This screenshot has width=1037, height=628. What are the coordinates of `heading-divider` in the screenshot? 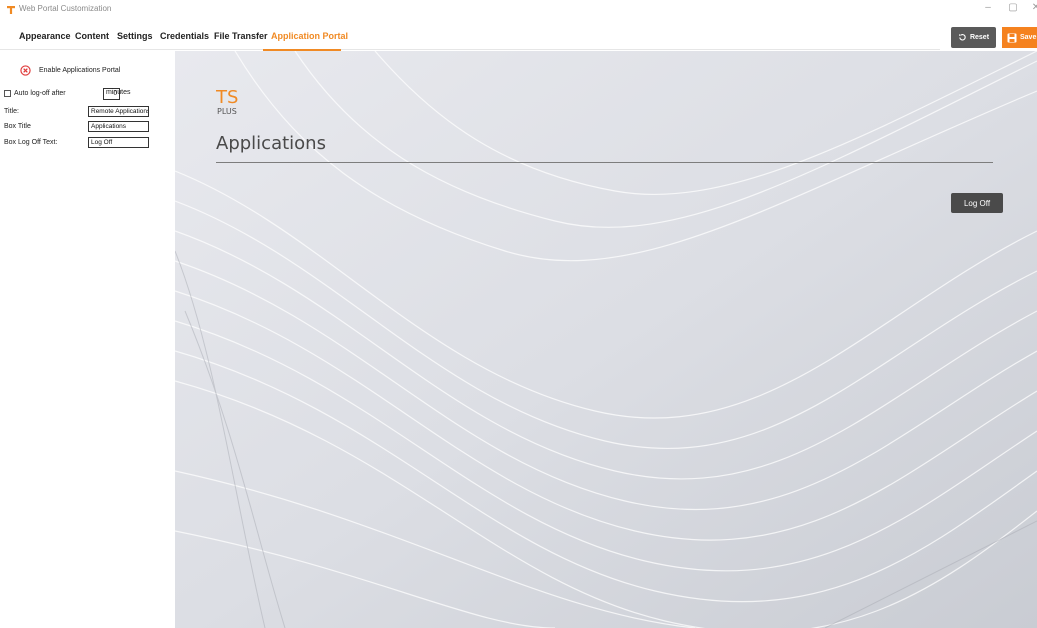 It's located at (604, 162).